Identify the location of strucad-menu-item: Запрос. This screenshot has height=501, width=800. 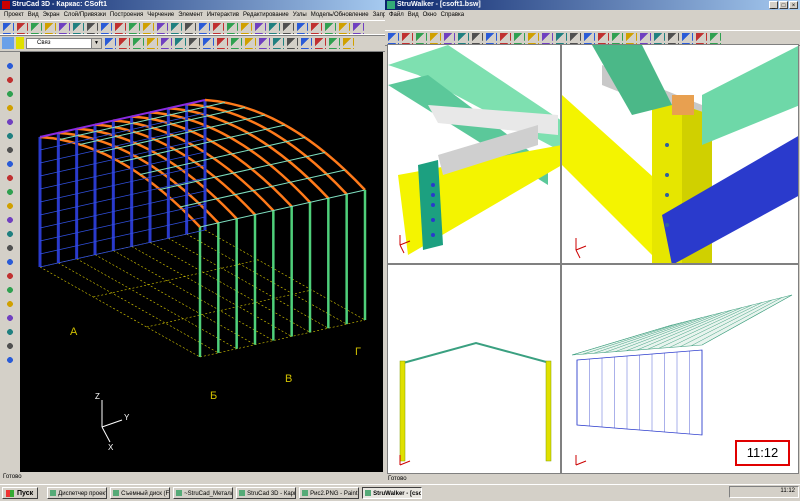
(379, 15).